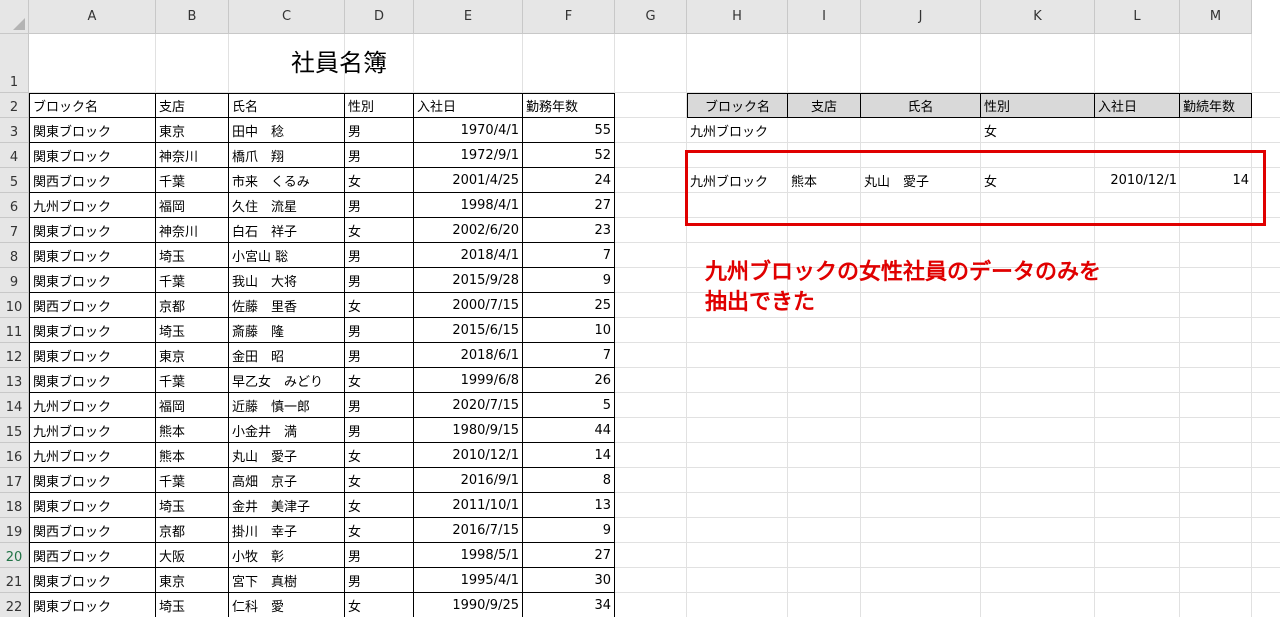  What do you see at coordinates (569, 330) in the screenshot?
I see `table-cell: 10` at bounding box center [569, 330].